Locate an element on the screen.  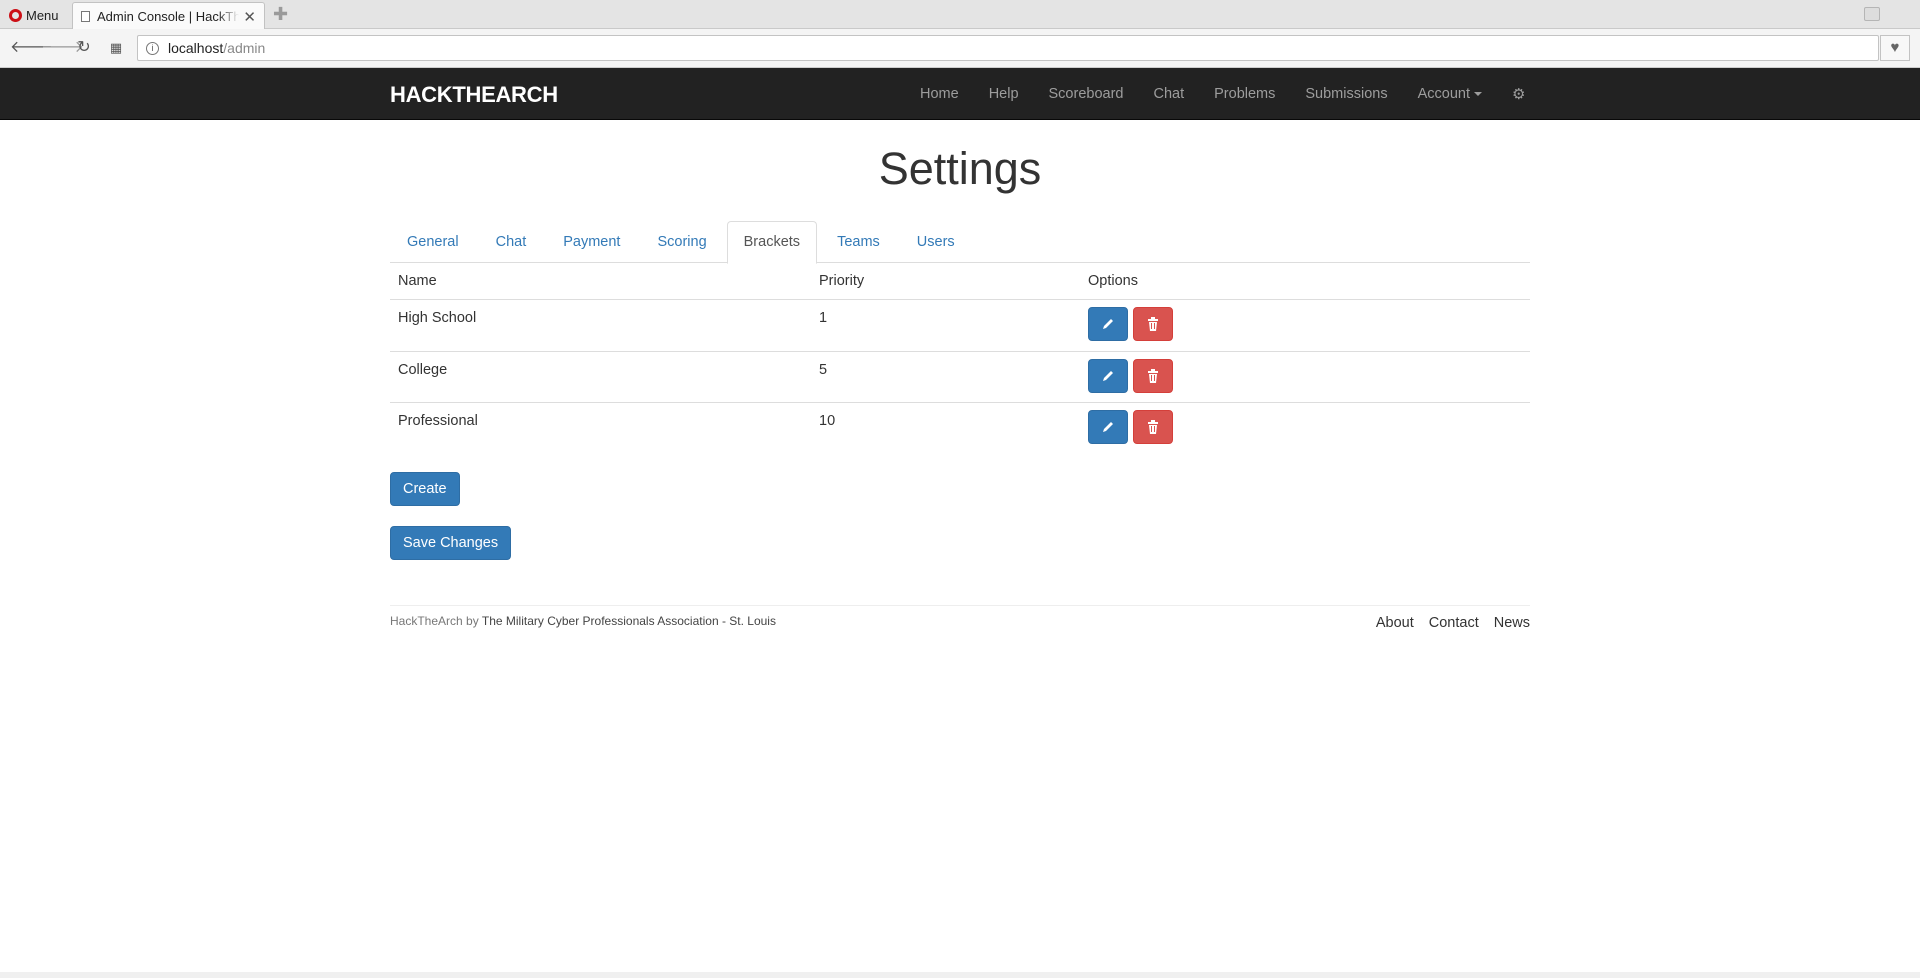
bracket-name: High School is located at coordinates (437, 318).